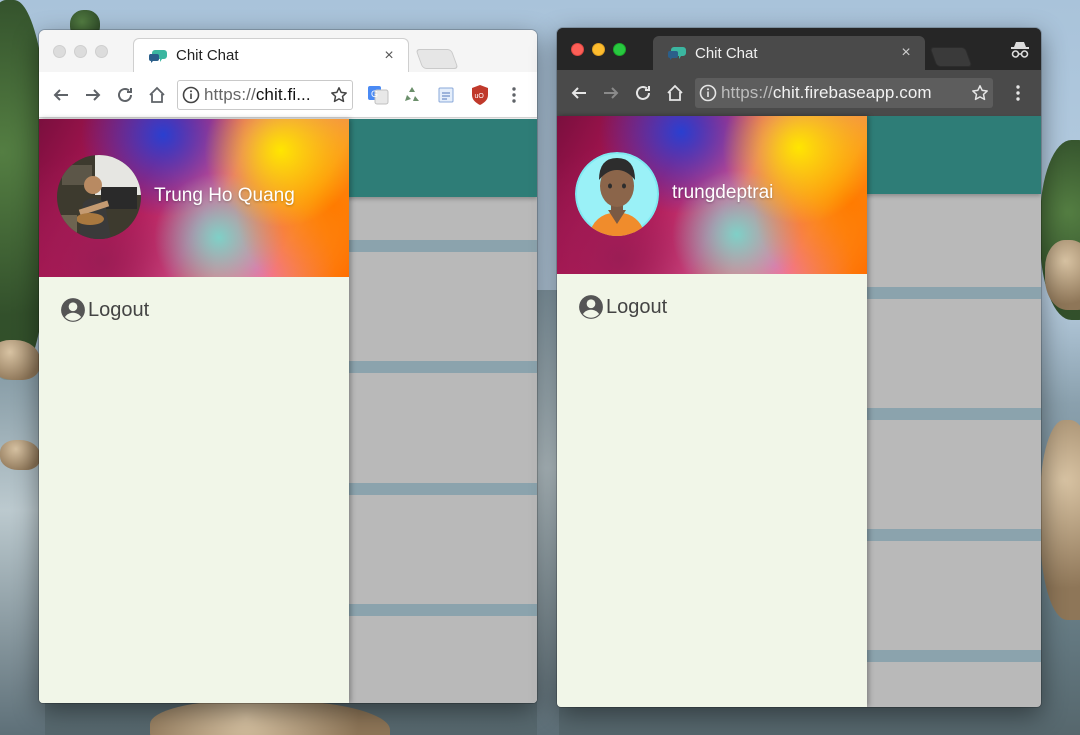 Image resolution: width=1080 pixels, height=735 pixels. I want to click on drawer-header: trungdeptrai, so click(712, 195).